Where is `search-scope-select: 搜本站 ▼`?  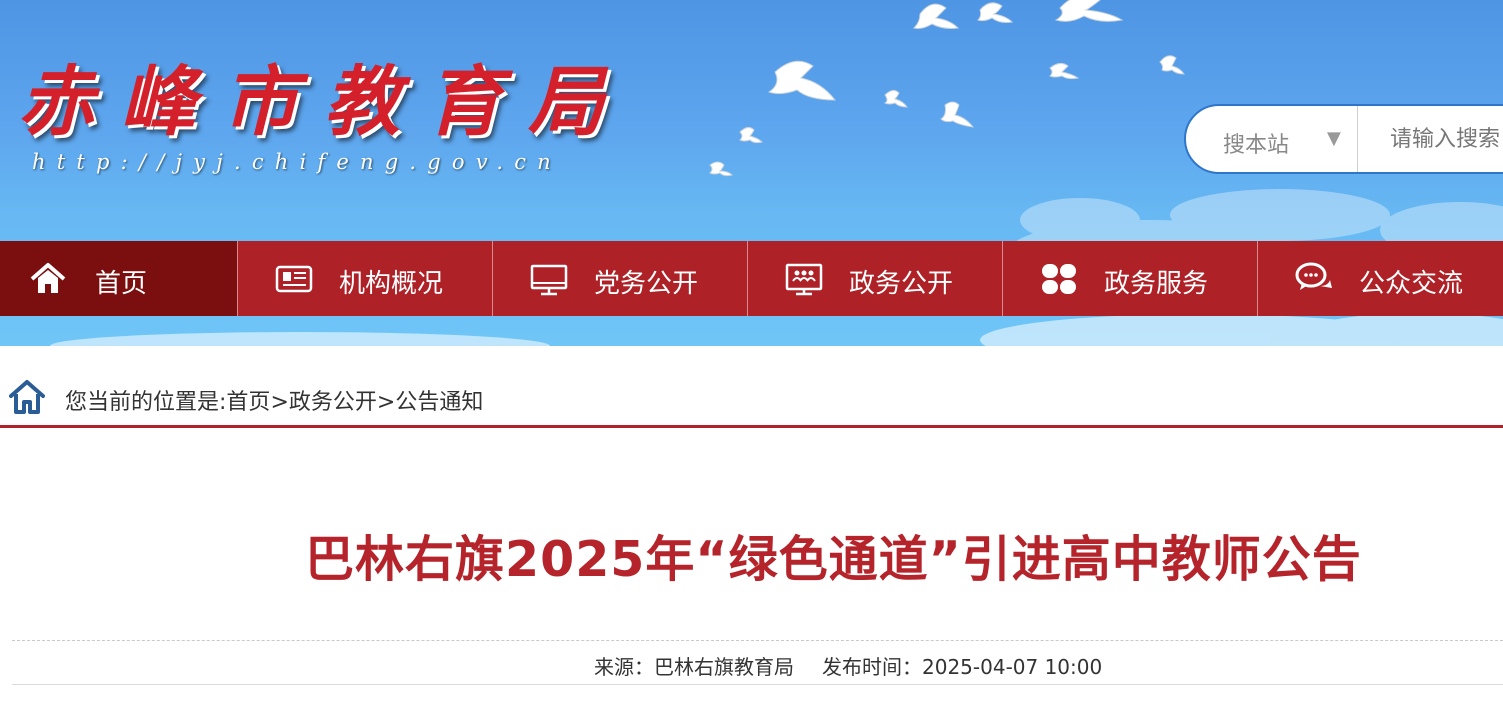
search-scope-select: 搜本站 ▼ is located at coordinates (1272, 139).